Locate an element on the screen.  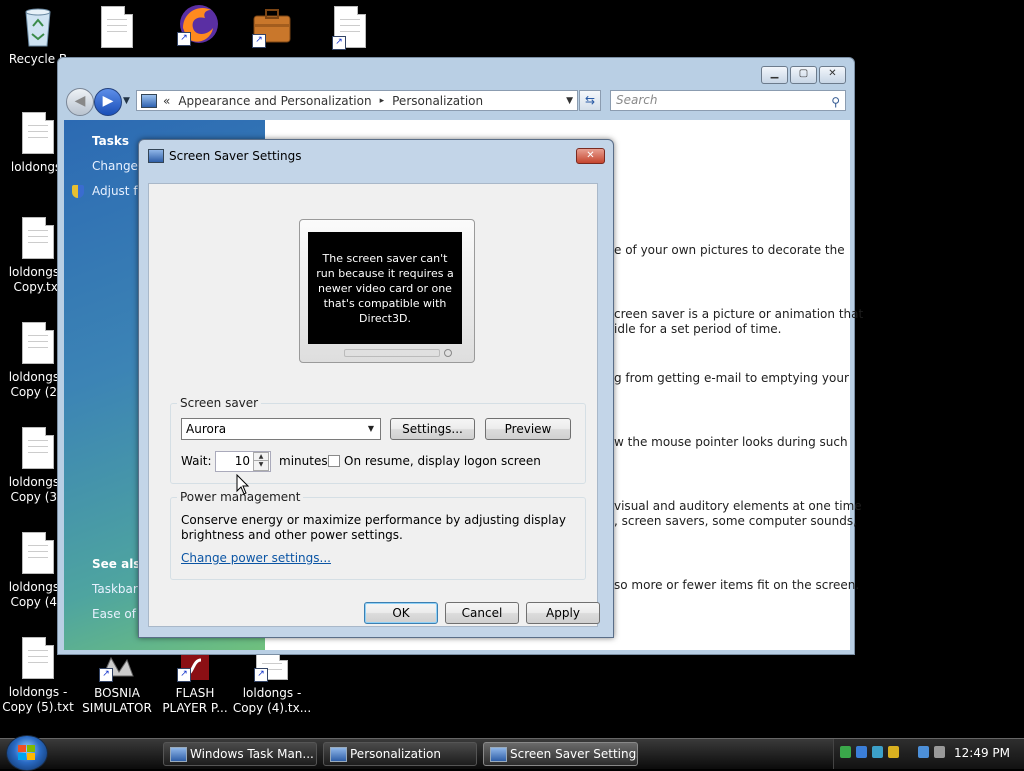
close-button: ✕ is located at coordinates (832, 75).